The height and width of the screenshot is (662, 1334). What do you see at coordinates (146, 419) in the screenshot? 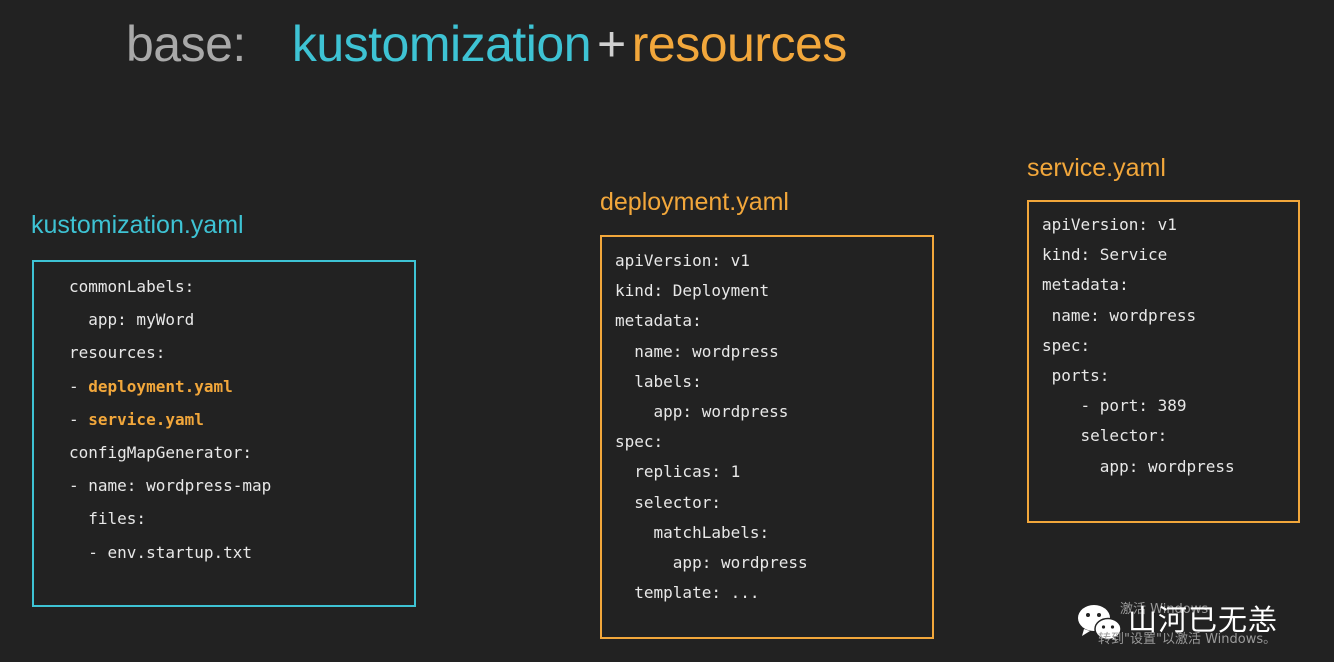
I see `highlighted-resource: service.yaml` at bounding box center [146, 419].